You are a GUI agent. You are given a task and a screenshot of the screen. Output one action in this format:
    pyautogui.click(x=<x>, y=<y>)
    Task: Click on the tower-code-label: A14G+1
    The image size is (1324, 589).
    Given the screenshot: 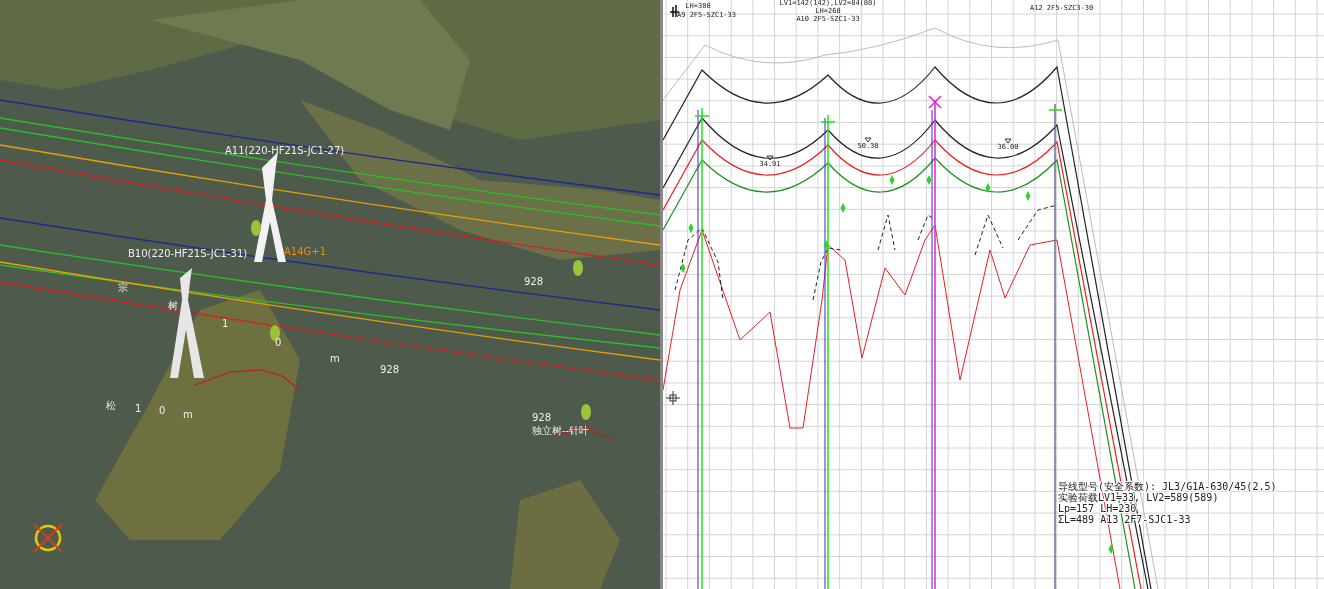 What is the action you would take?
    pyautogui.click(x=305, y=251)
    